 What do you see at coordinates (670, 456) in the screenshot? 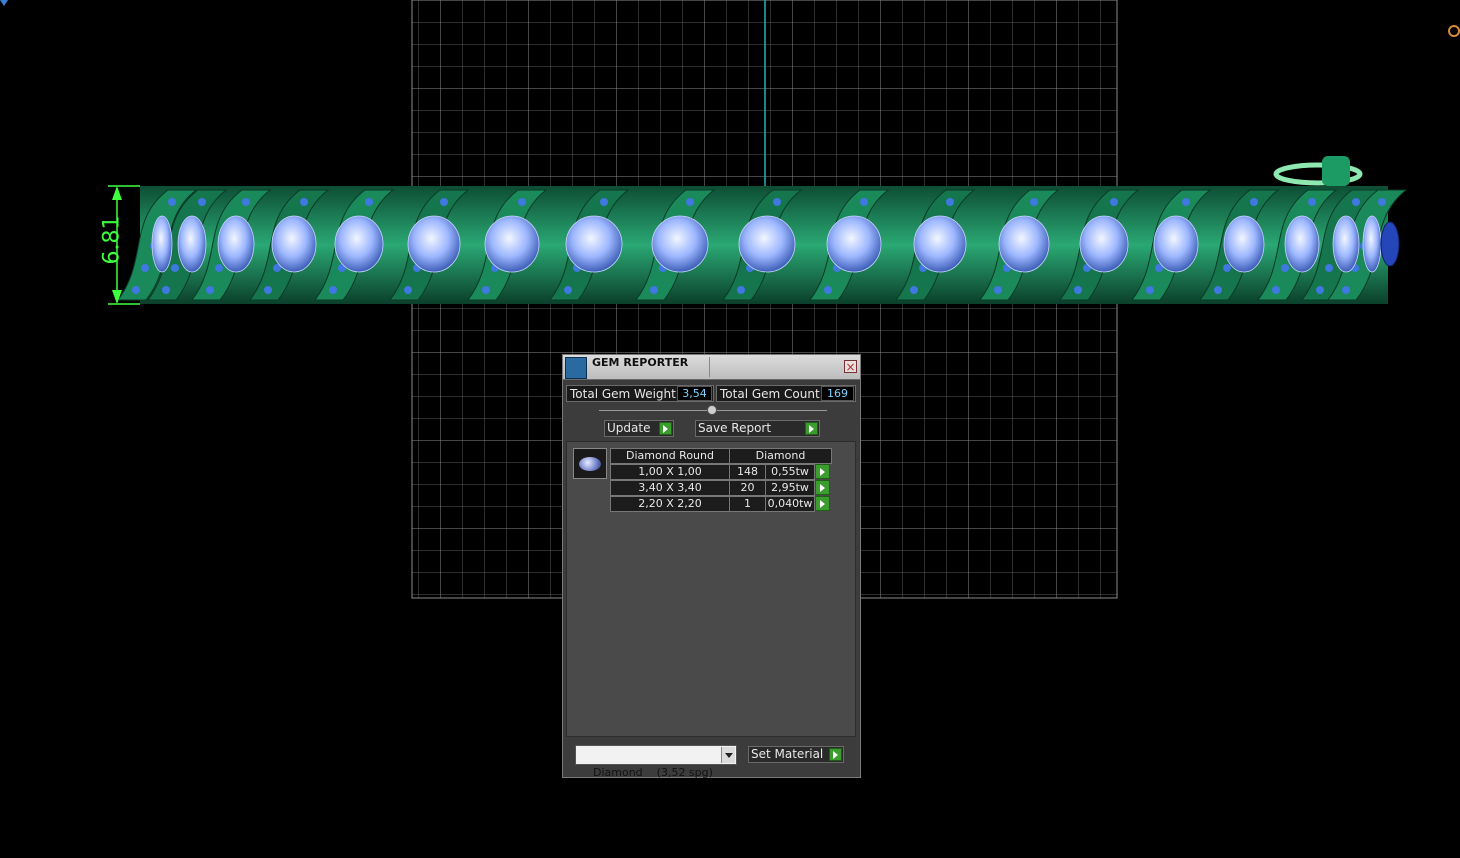
I see `shape-header: Diamond Round` at bounding box center [670, 456].